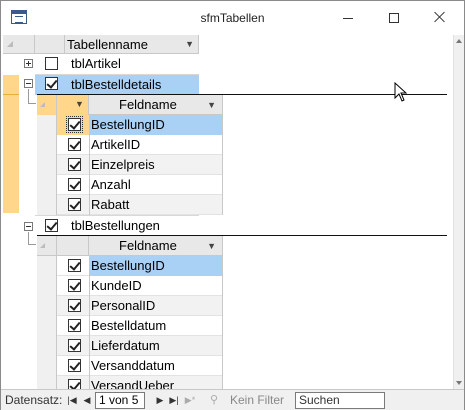 The width and height of the screenshot is (465, 410). What do you see at coordinates (110, 205) in the screenshot?
I see `field-name: Rabatt` at bounding box center [110, 205].